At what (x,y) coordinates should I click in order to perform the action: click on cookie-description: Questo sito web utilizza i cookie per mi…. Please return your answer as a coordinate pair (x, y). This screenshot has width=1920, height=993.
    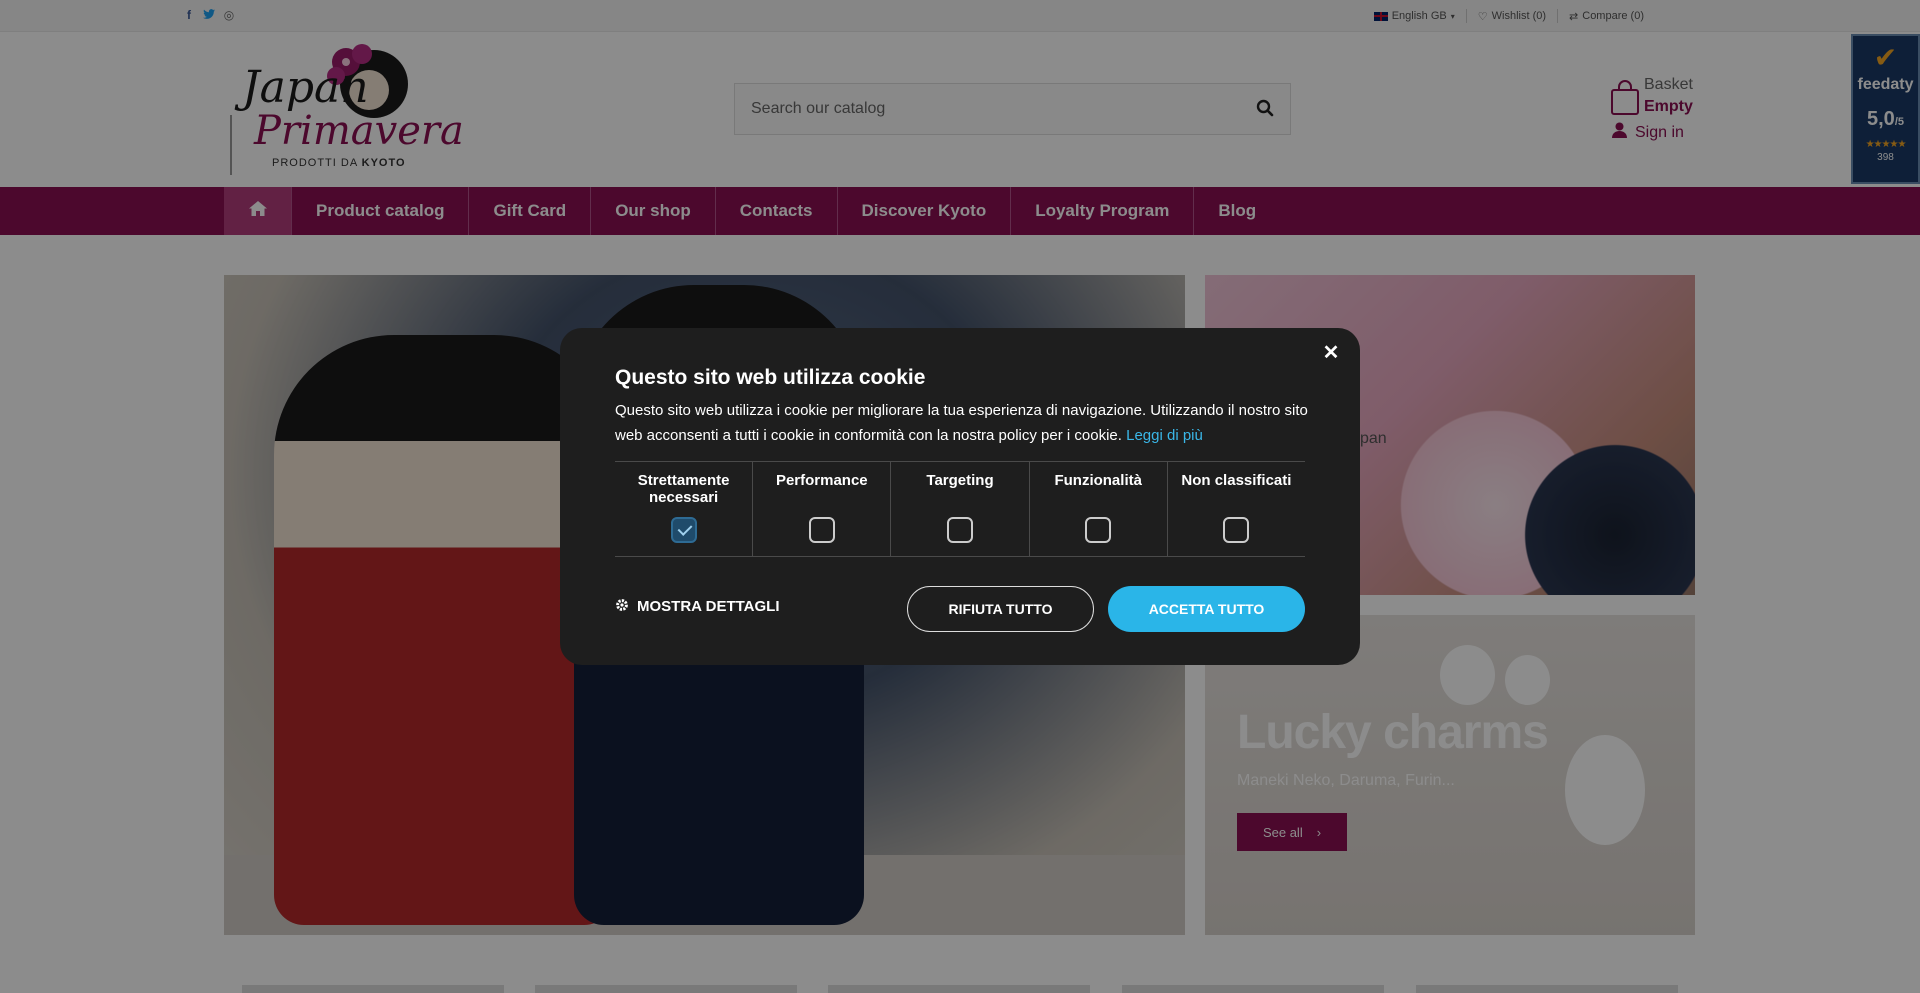
    Looking at the image, I should click on (961, 423).